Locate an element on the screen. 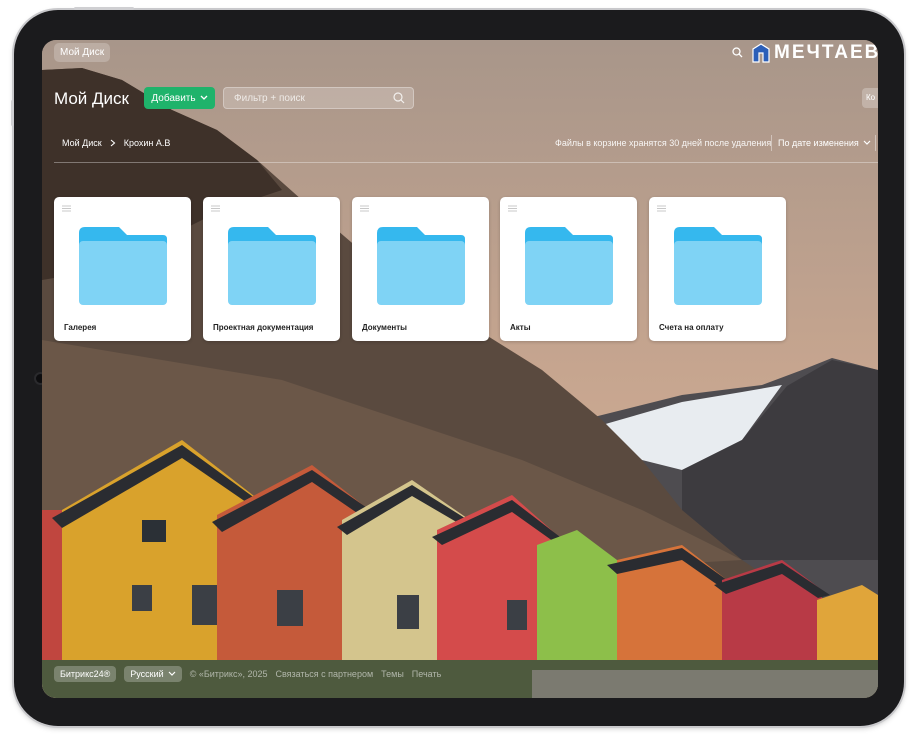 The width and height of the screenshot is (920, 734). partner-link: Связаться с партнером is located at coordinates (324, 674).